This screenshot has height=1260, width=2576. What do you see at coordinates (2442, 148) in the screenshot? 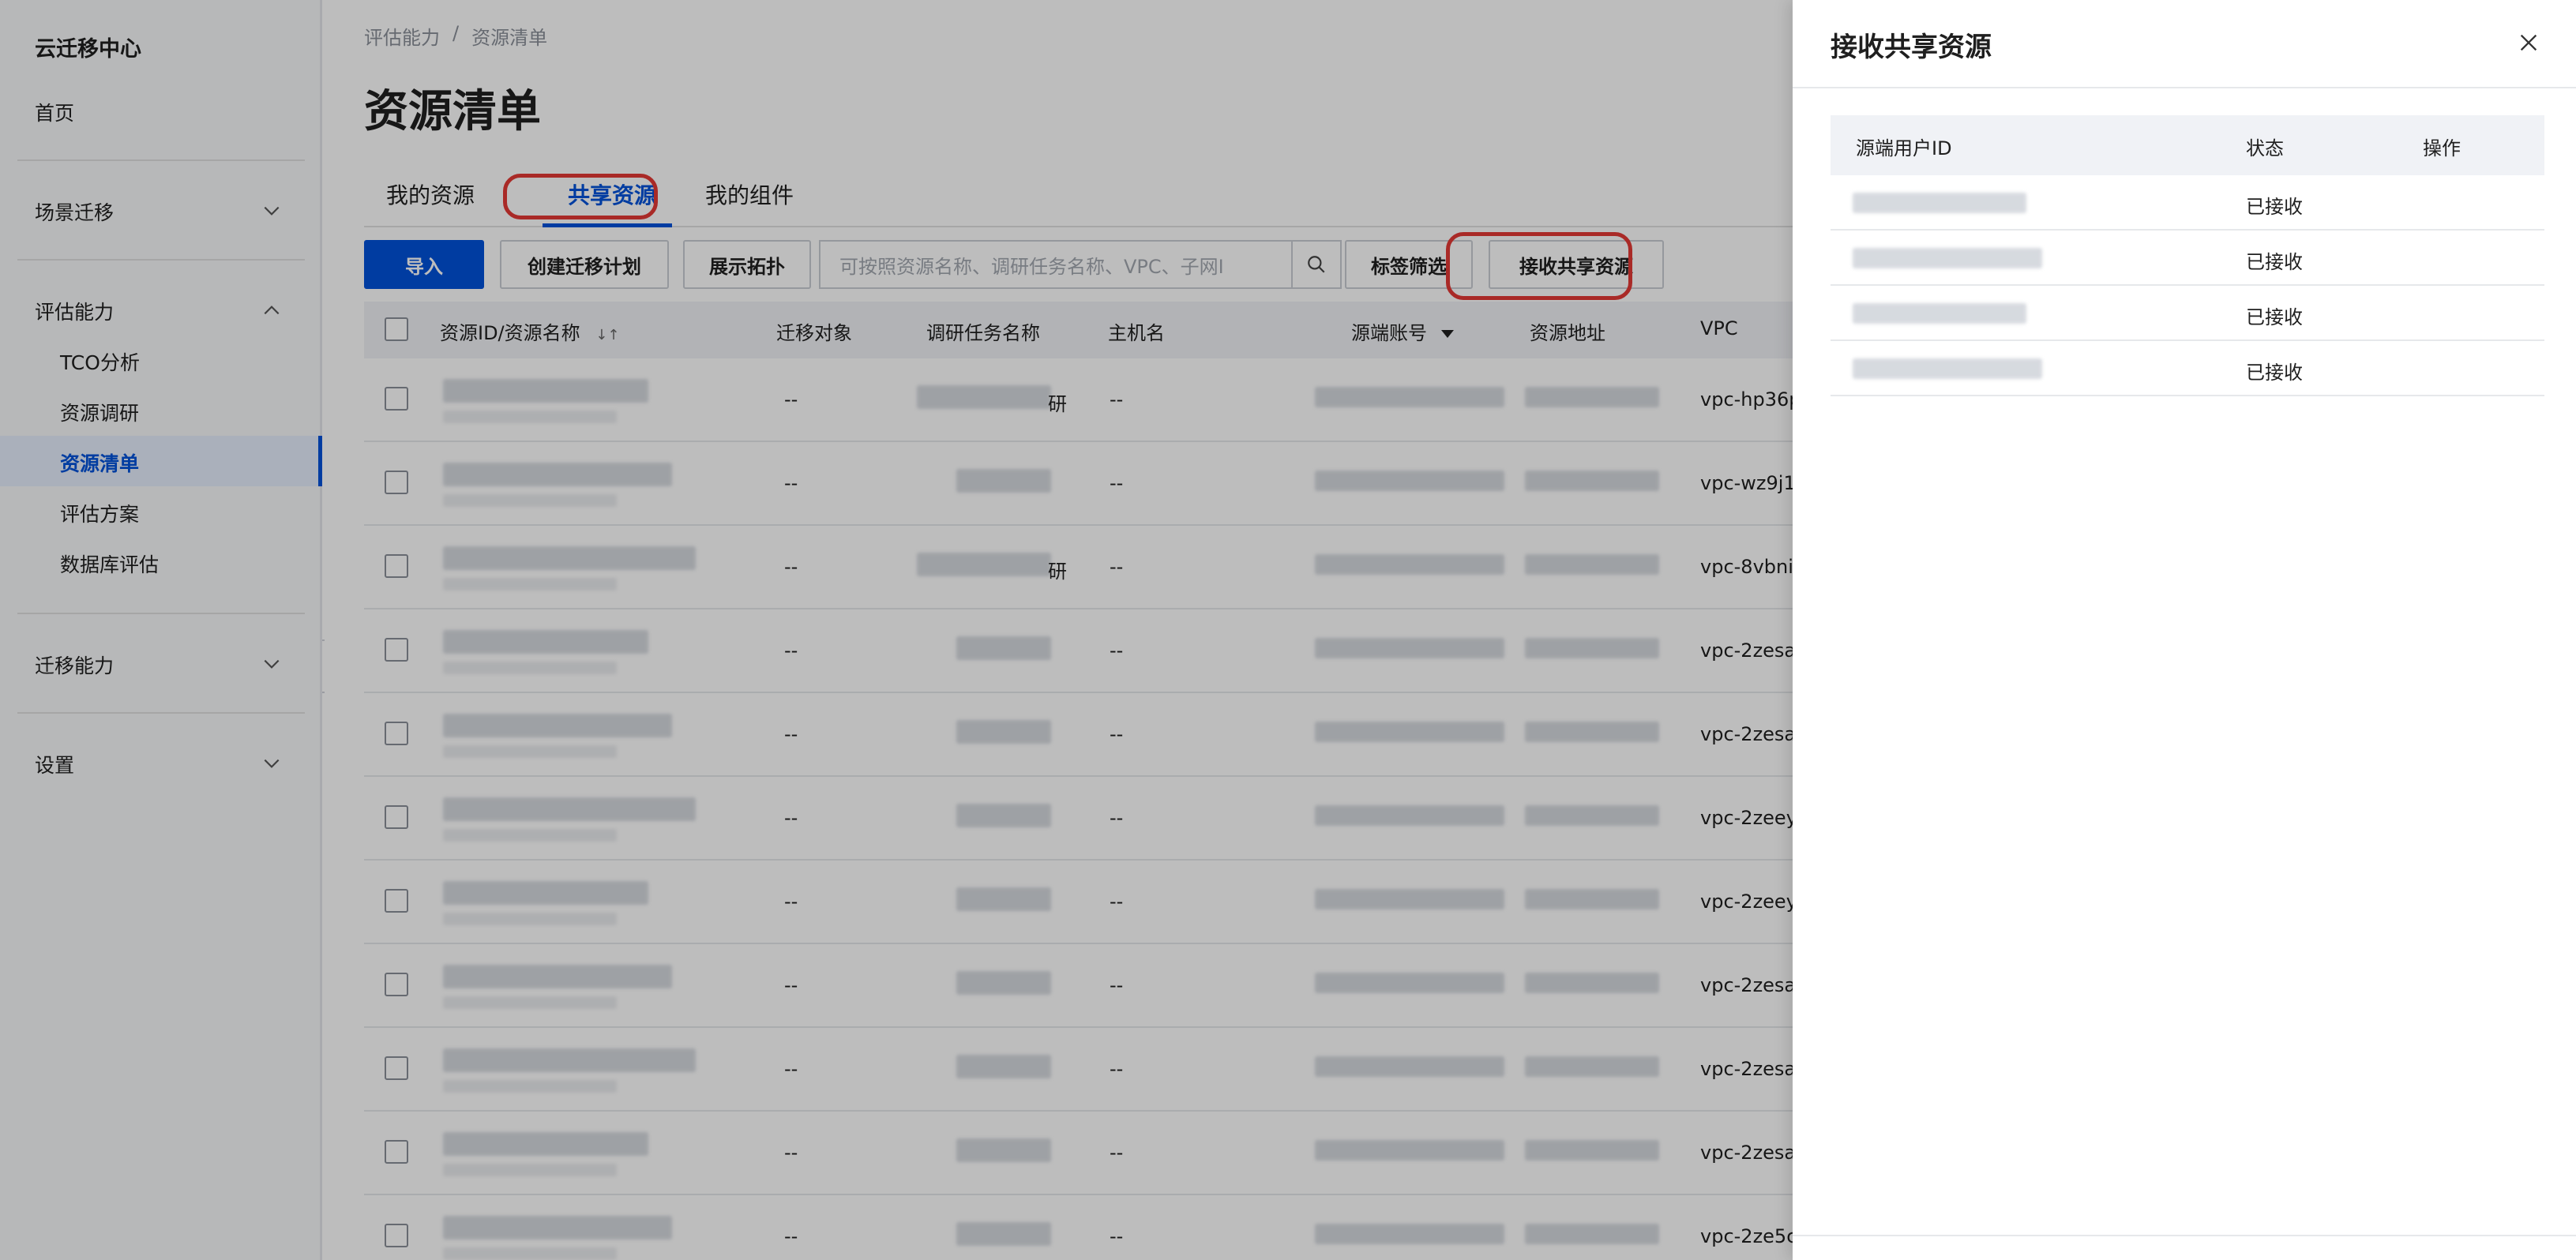
I see `column-header-actions: 操作` at bounding box center [2442, 148].